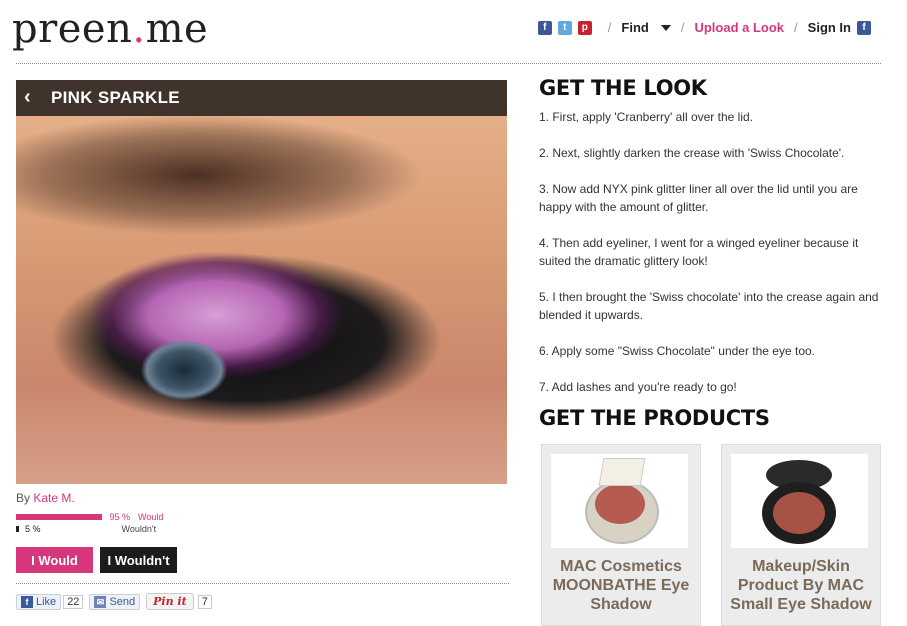  Describe the element at coordinates (59, 517) in the screenshot. I see `would-percentage-bar` at that location.